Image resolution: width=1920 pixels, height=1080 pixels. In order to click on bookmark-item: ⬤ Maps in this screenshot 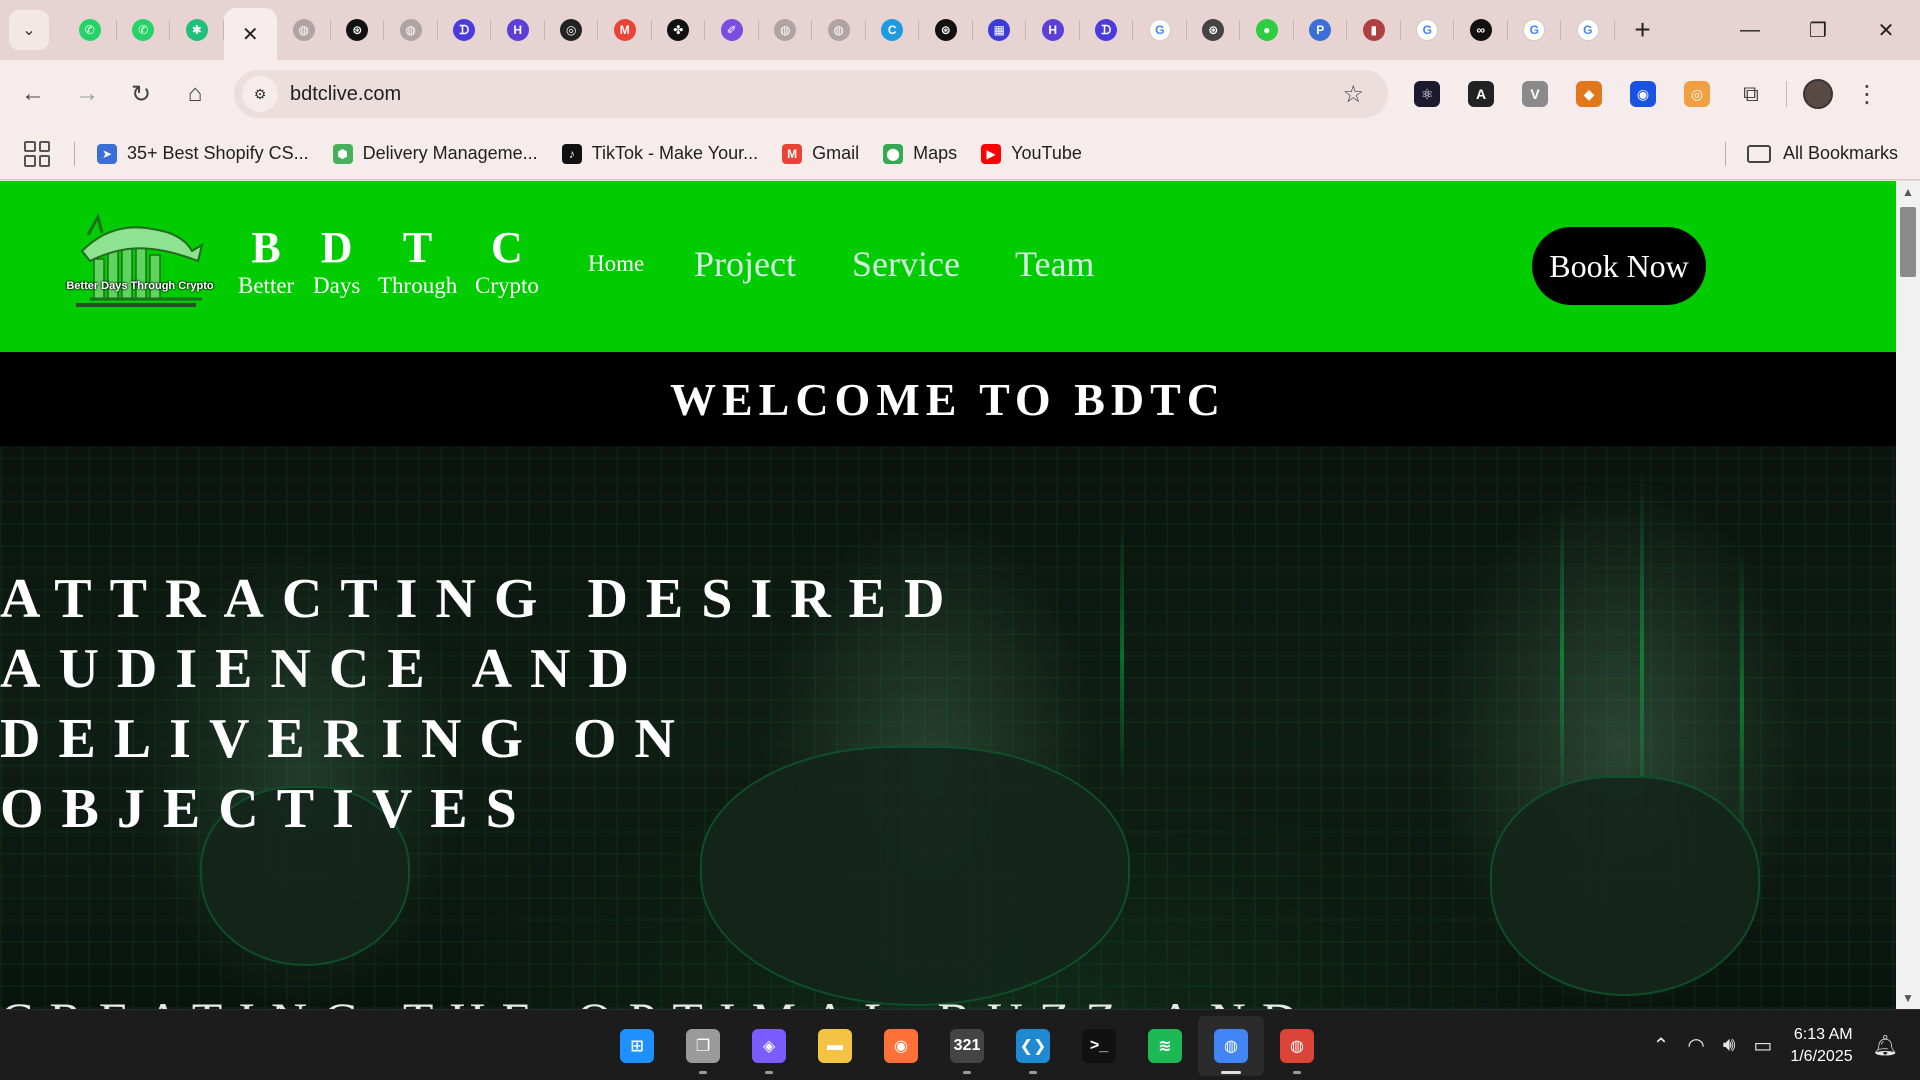, I will do `click(920, 153)`.